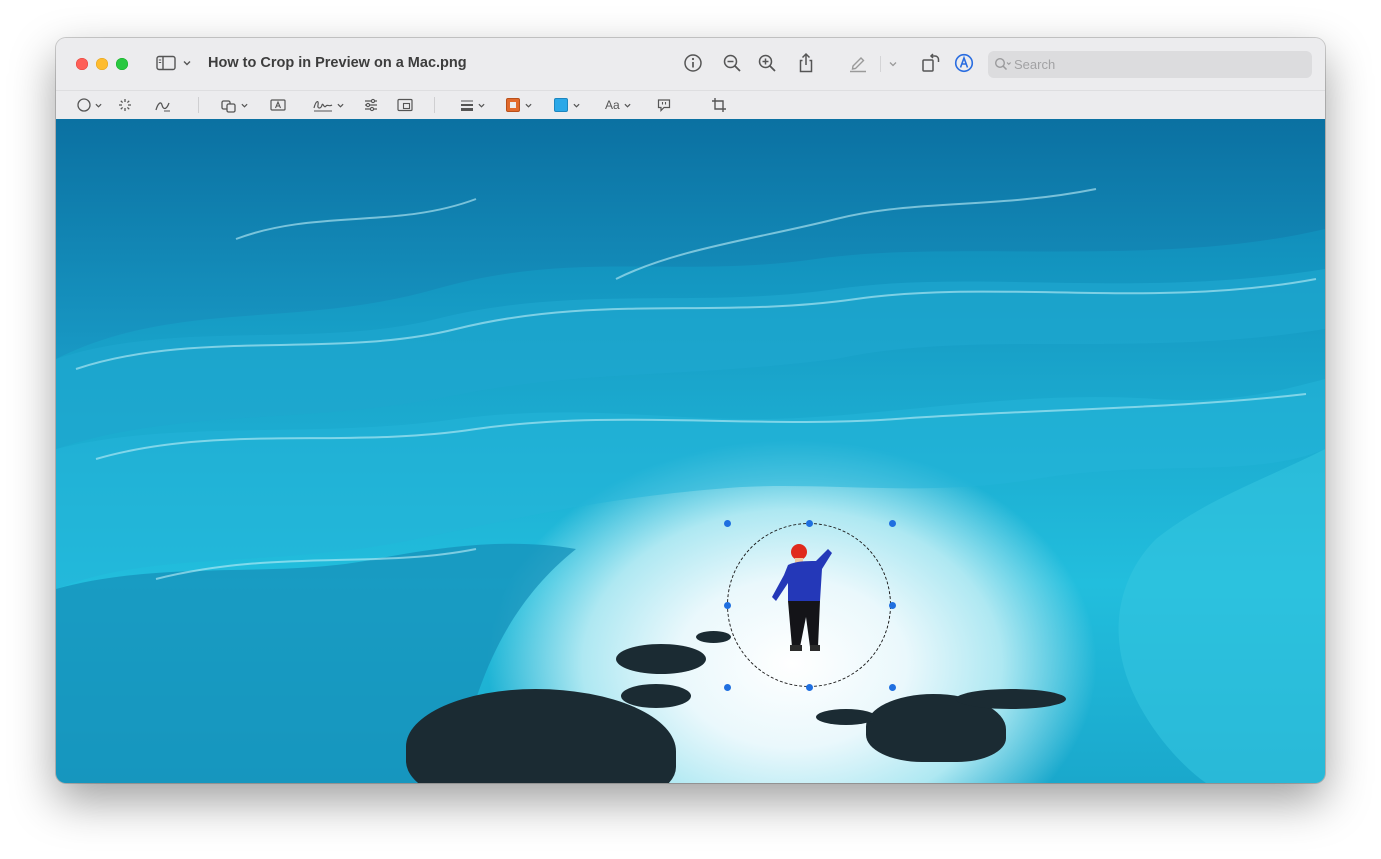 Image resolution: width=1381 pixels, height=859 pixels. I want to click on zoom-in-icon, so click(767, 63).